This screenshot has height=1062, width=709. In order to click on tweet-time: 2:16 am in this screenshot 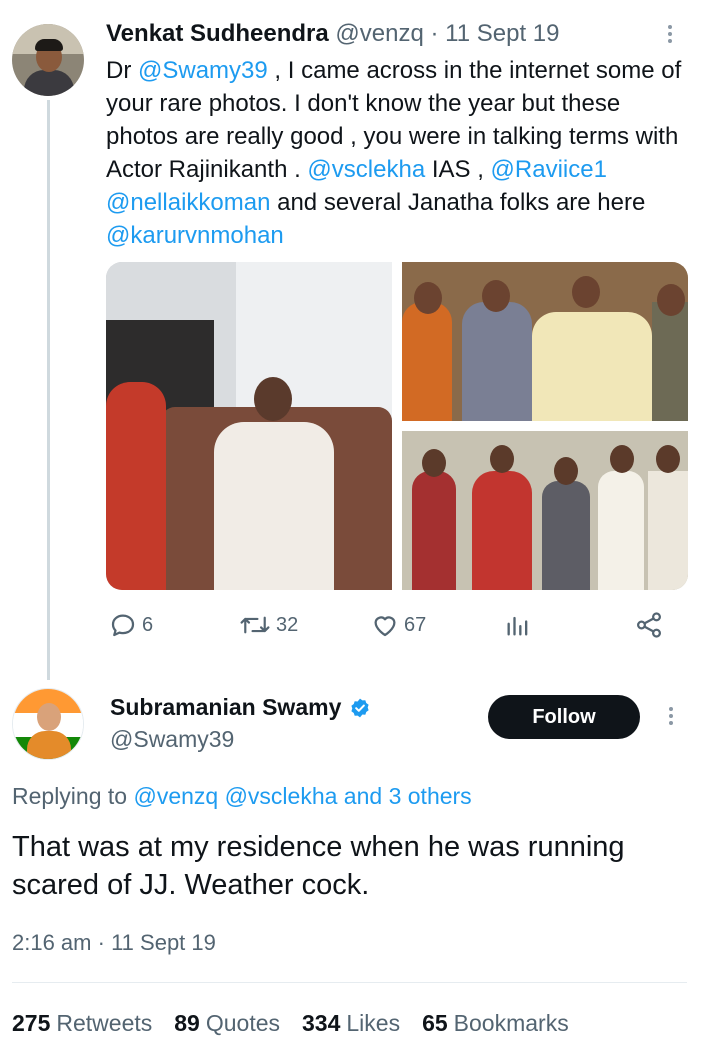, I will do `click(52, 942)`.